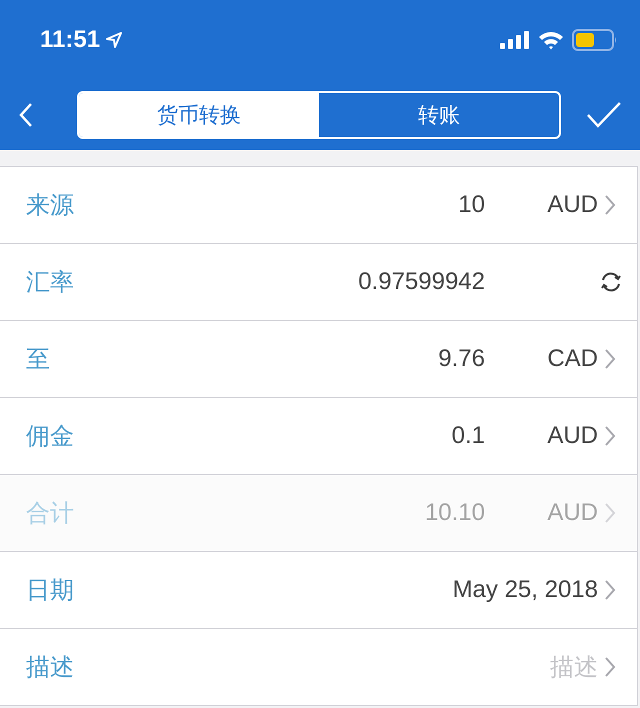 The height and width of the screenshot is (708, 640). Describe the element at coordinates (572, 359) in the screenshot. I see `currency-code: CAD` at that location.